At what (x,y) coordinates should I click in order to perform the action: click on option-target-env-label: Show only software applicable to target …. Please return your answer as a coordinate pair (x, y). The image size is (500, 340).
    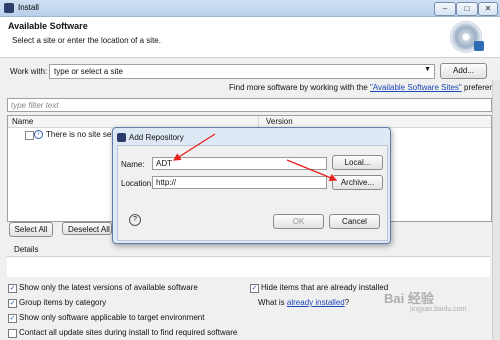
    Looking at the image, I should click on (112, 317).